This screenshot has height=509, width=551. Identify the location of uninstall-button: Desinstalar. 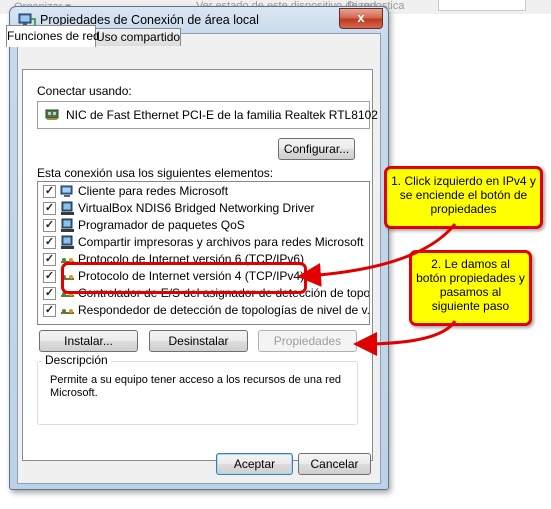
(198, 341).